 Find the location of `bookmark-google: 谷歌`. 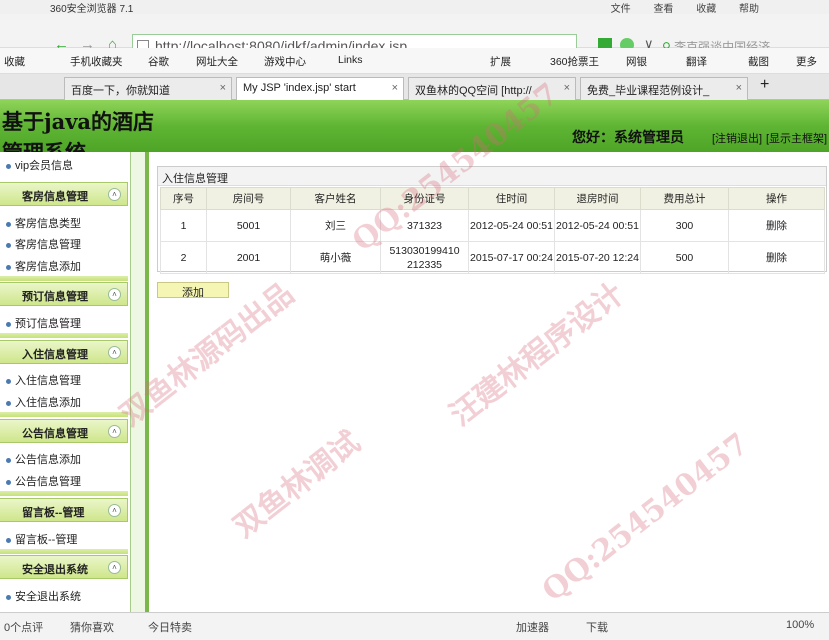

bookmark-google: 谷歌 is located at coordinates (158, 61).